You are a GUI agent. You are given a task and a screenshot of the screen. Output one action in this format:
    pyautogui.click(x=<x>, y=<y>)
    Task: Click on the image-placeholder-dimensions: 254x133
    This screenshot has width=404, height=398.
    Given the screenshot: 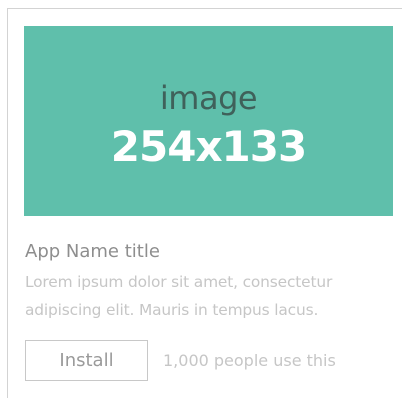 What is the action you would take?
    pyautogui.click(x=208, y=146)
    